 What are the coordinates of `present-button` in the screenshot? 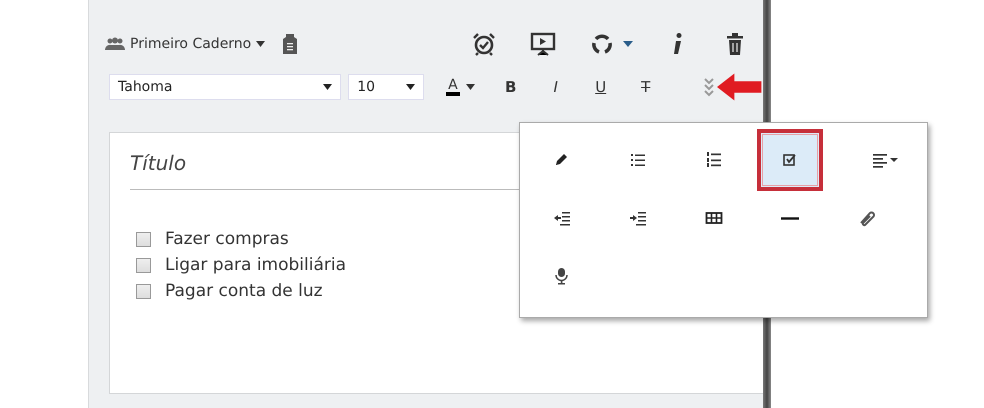 It's located at (543, 44).